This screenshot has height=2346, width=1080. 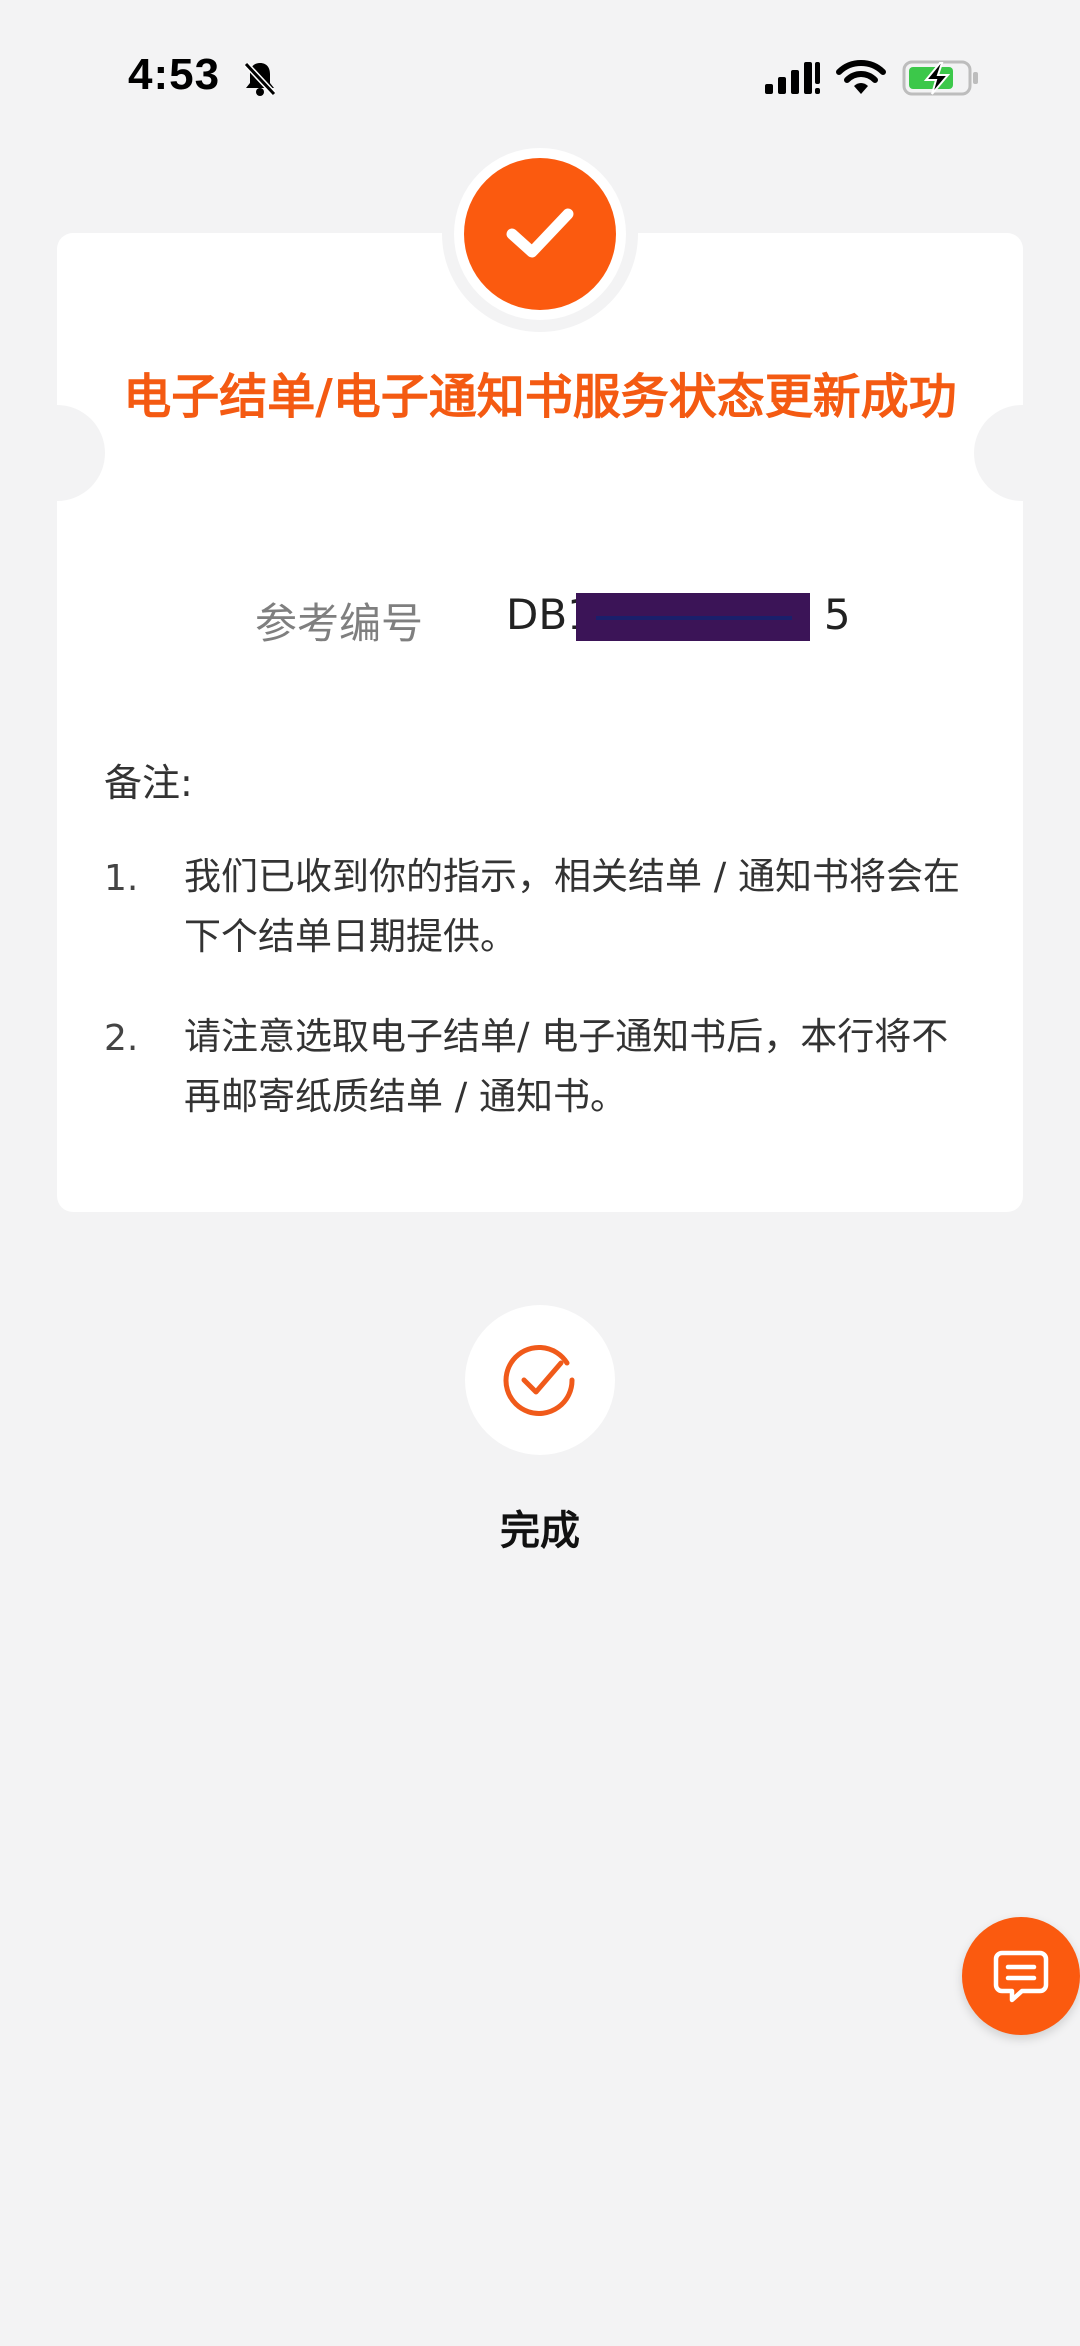 What do you see at coordinates (1022, 453) in the screenshot?
I see `card-notch-right` at bounding box center [1022, 453].